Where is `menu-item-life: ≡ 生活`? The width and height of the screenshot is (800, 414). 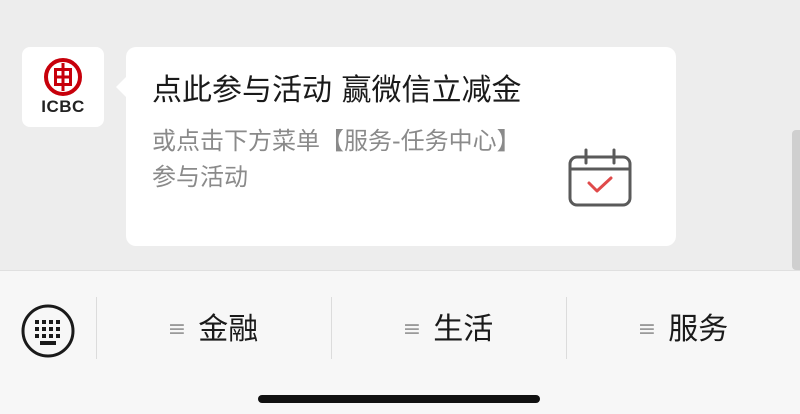 menu-item-life: ≡ 生活 is located at coordinates (448, 330).